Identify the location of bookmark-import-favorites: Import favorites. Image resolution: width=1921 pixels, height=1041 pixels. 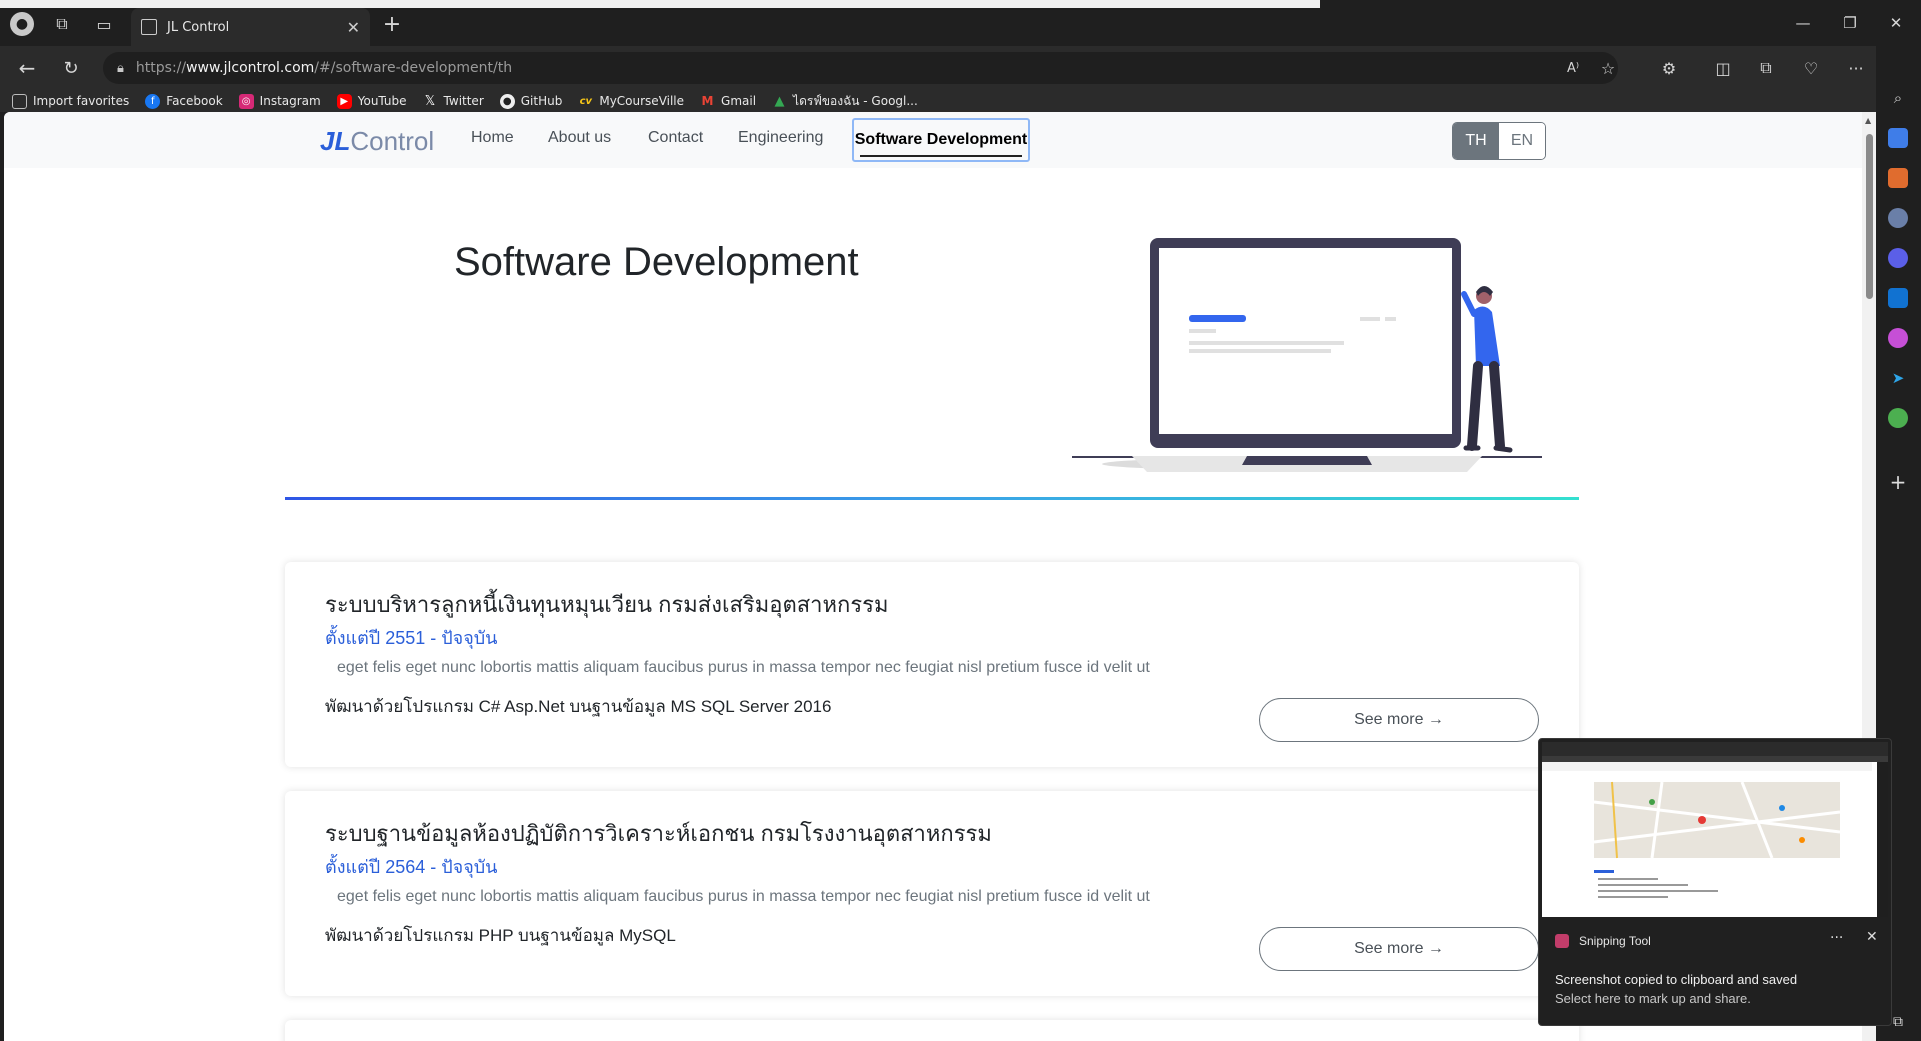
(70, 101).